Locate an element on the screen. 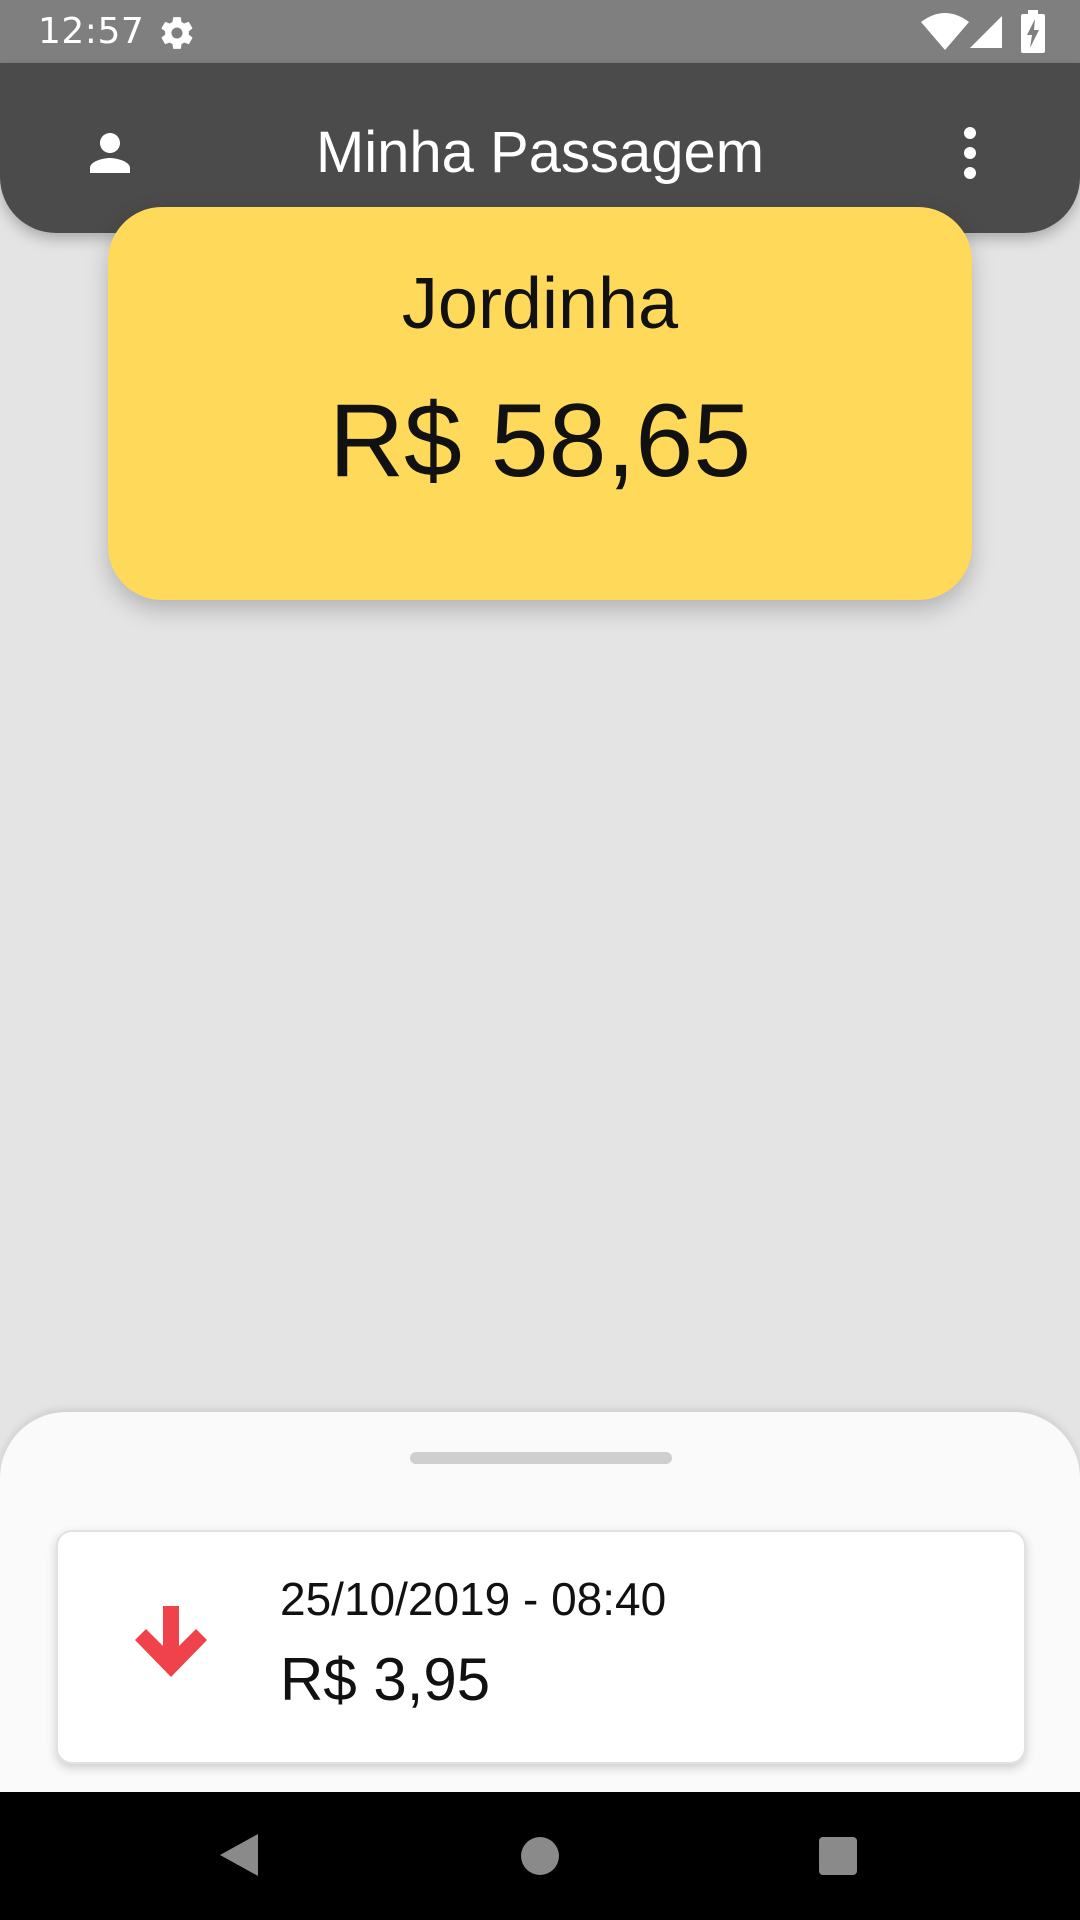 This screenshot has height=1920, width=1080. card-balance: R$ 58,65 is located at coordinates (540, 441).